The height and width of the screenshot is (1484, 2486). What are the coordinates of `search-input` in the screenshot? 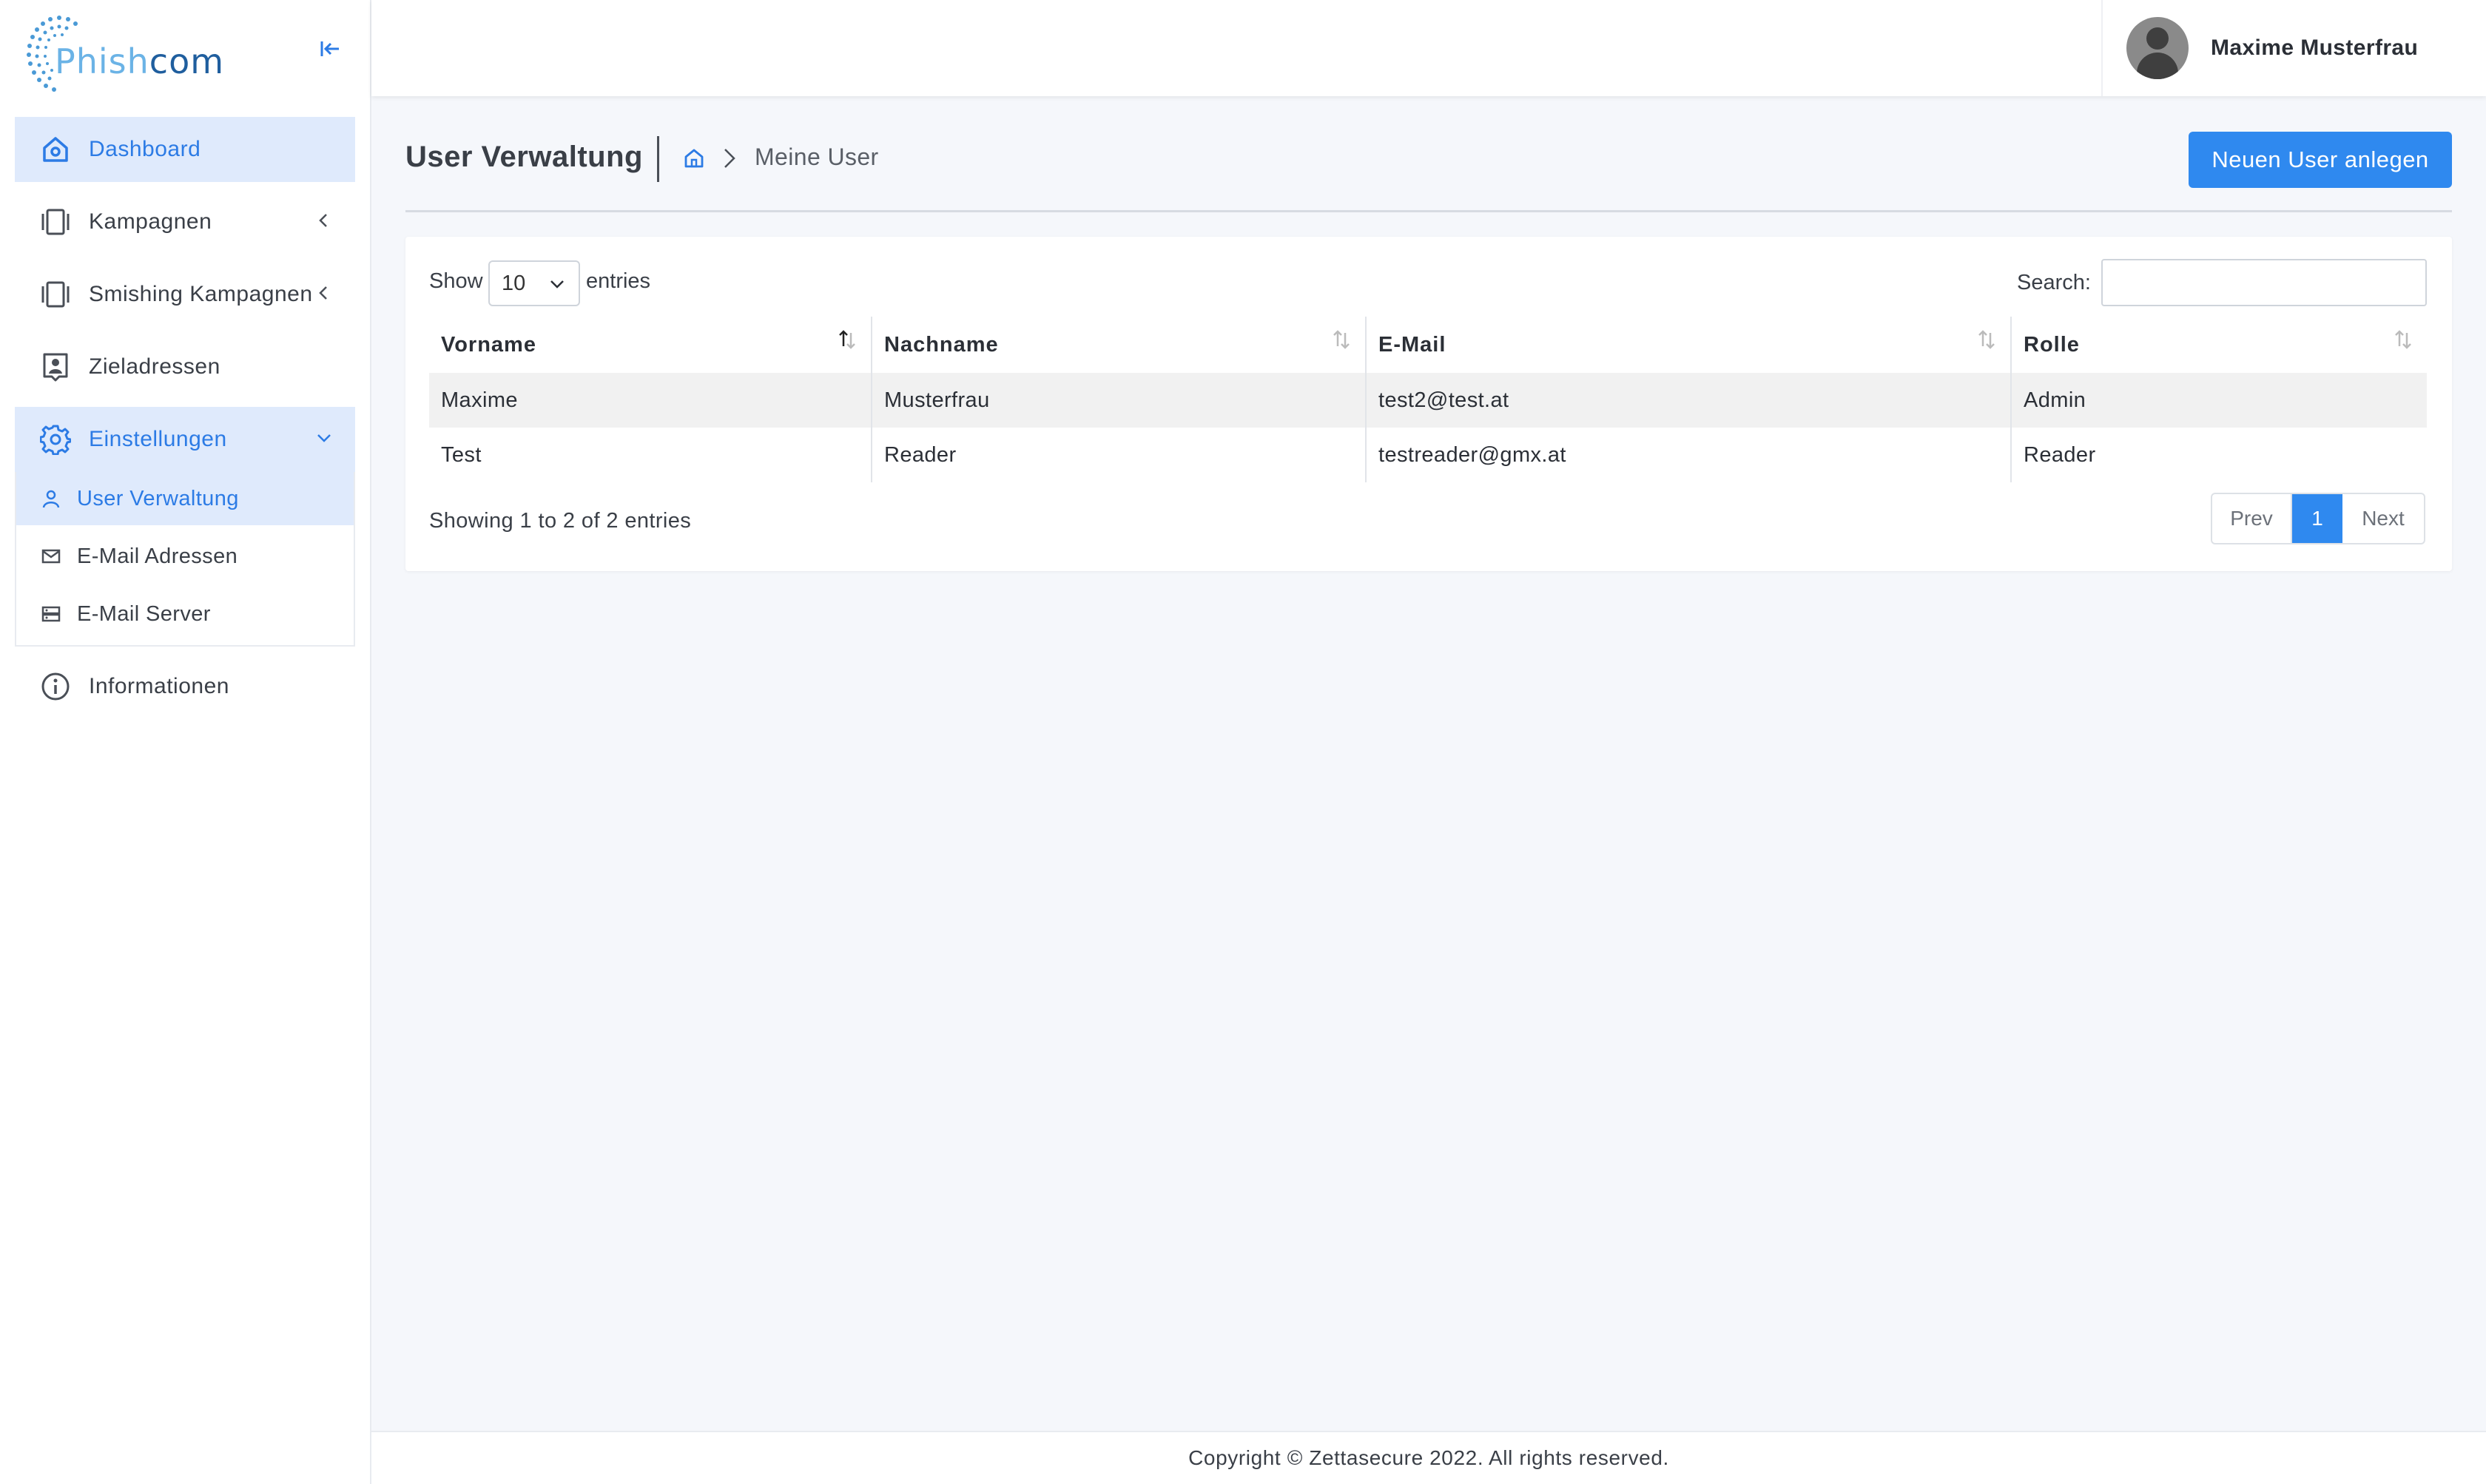 It's located at (2264, 282).